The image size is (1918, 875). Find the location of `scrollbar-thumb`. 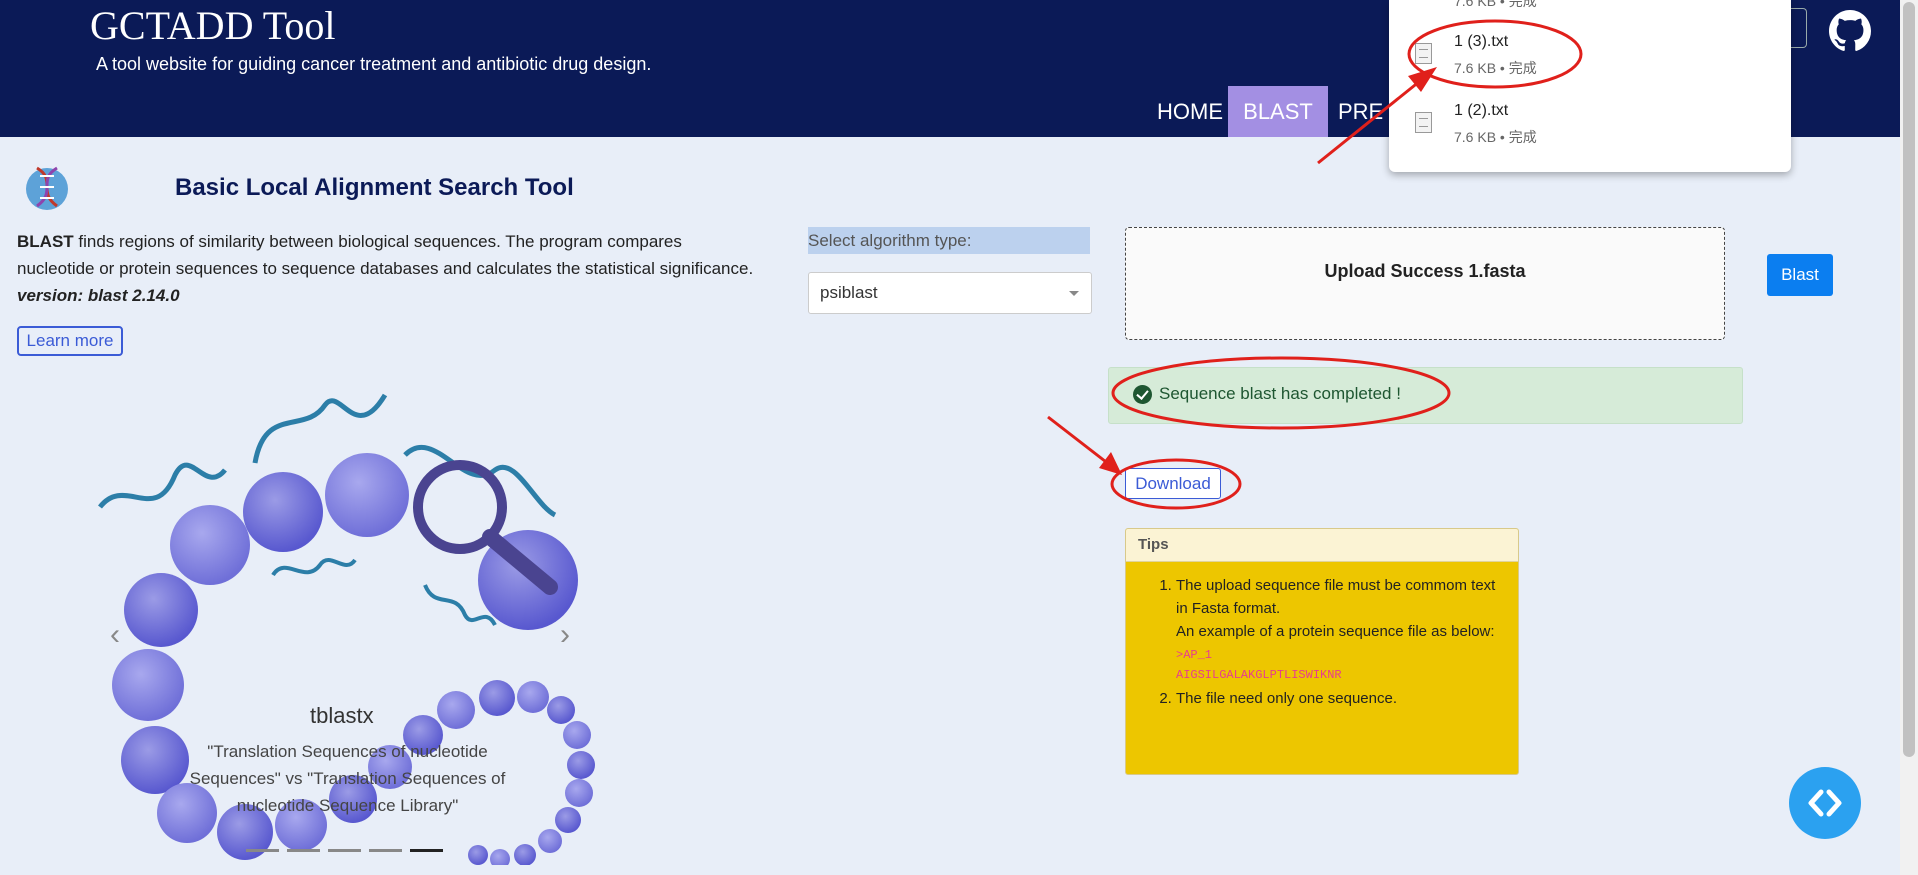

scrollbar-thumb is located at coordinates (1909, 379).